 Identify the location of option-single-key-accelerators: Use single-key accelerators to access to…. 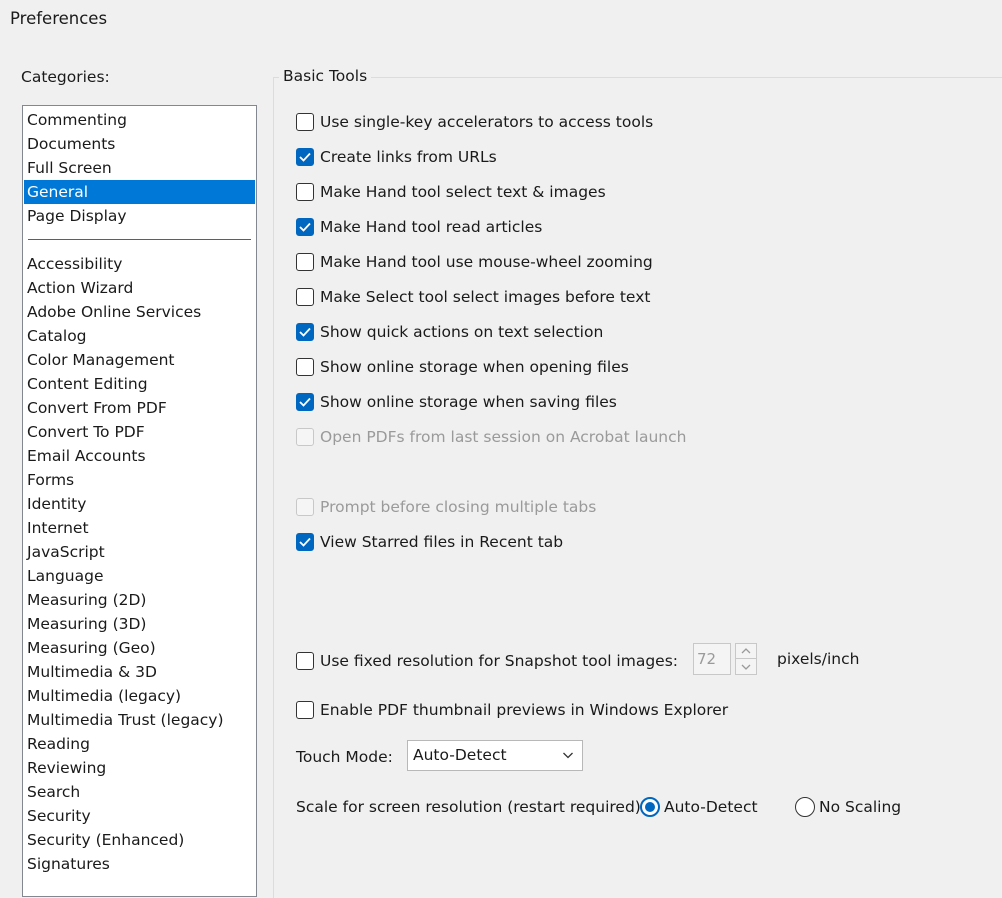
(474, 122).